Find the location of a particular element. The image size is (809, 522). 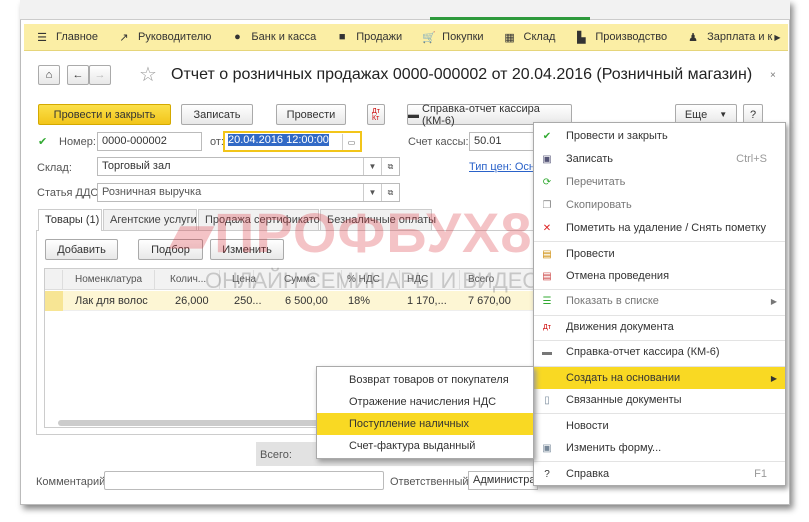

ruble-icon: ● is located at coordinates (237, 37).